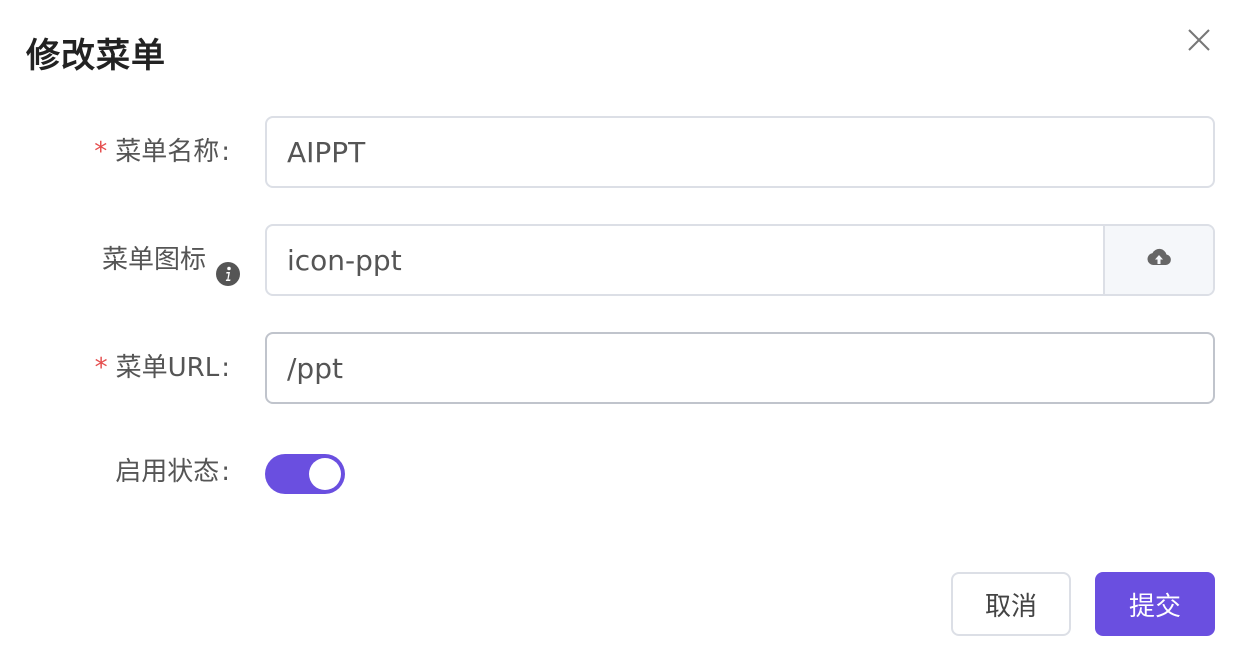 The image size is (1240, 662). What do you see at coordinates (305, 474) in the screenshot?
I see `status-toggle` at bounding box center [305, 474].